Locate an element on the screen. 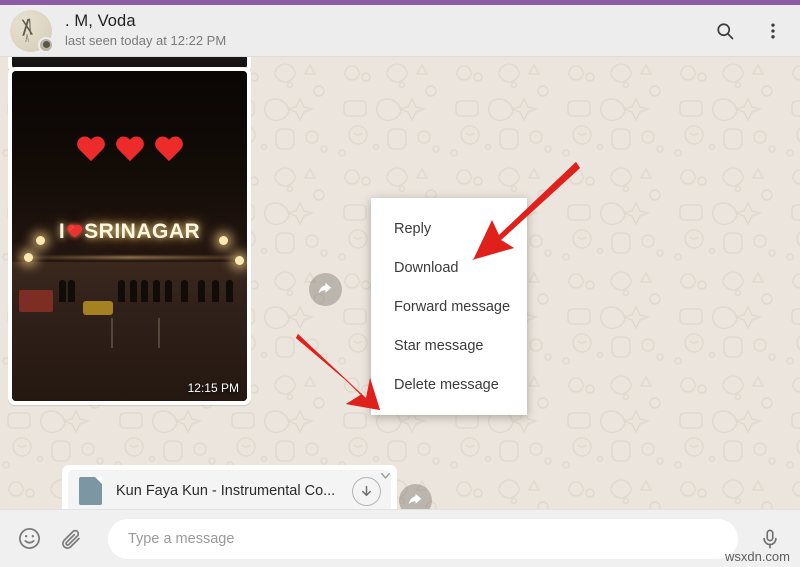  photo-light-strip is located at coordinates (129, 257).